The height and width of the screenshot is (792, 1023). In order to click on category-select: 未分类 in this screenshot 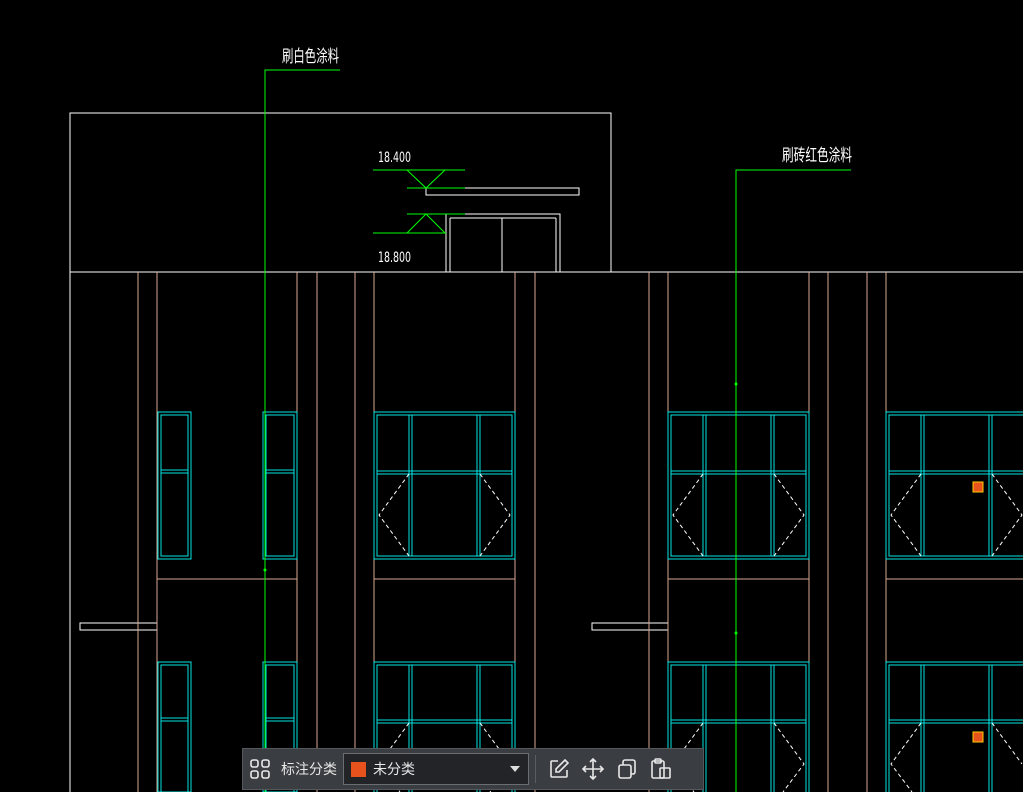, I will do `click(436, 769)`.